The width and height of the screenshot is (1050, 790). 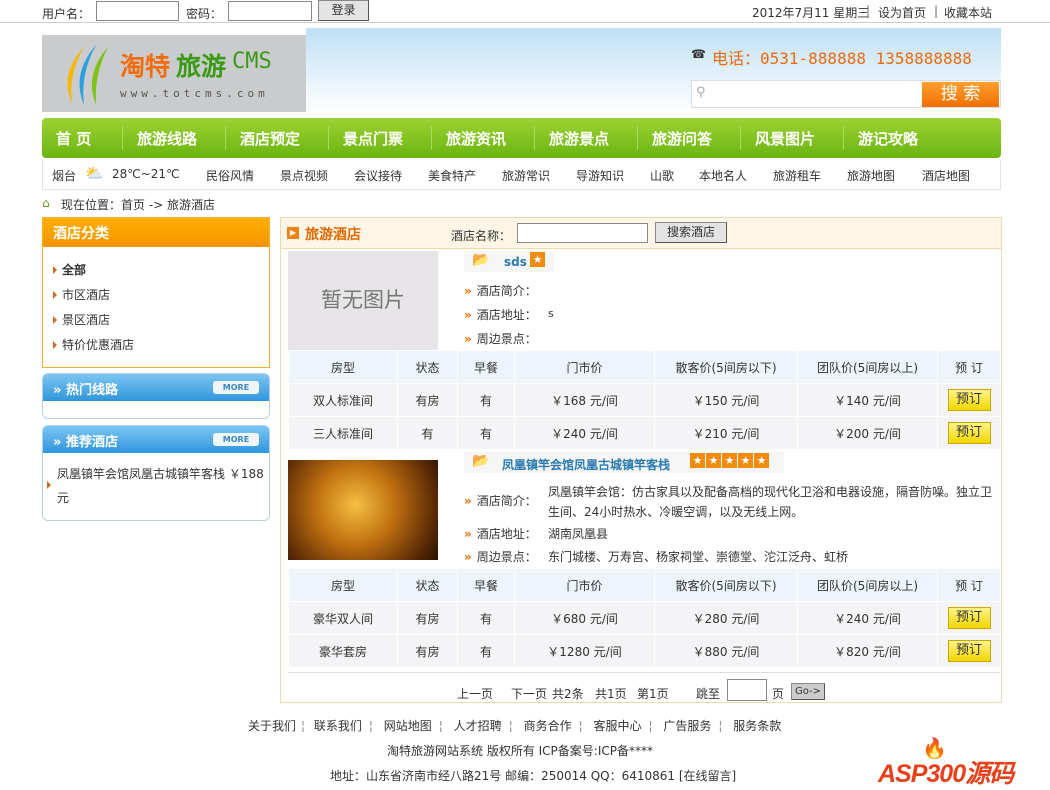 I want to click on group-price: ￥200 元/间, so click(x=867, y=433).